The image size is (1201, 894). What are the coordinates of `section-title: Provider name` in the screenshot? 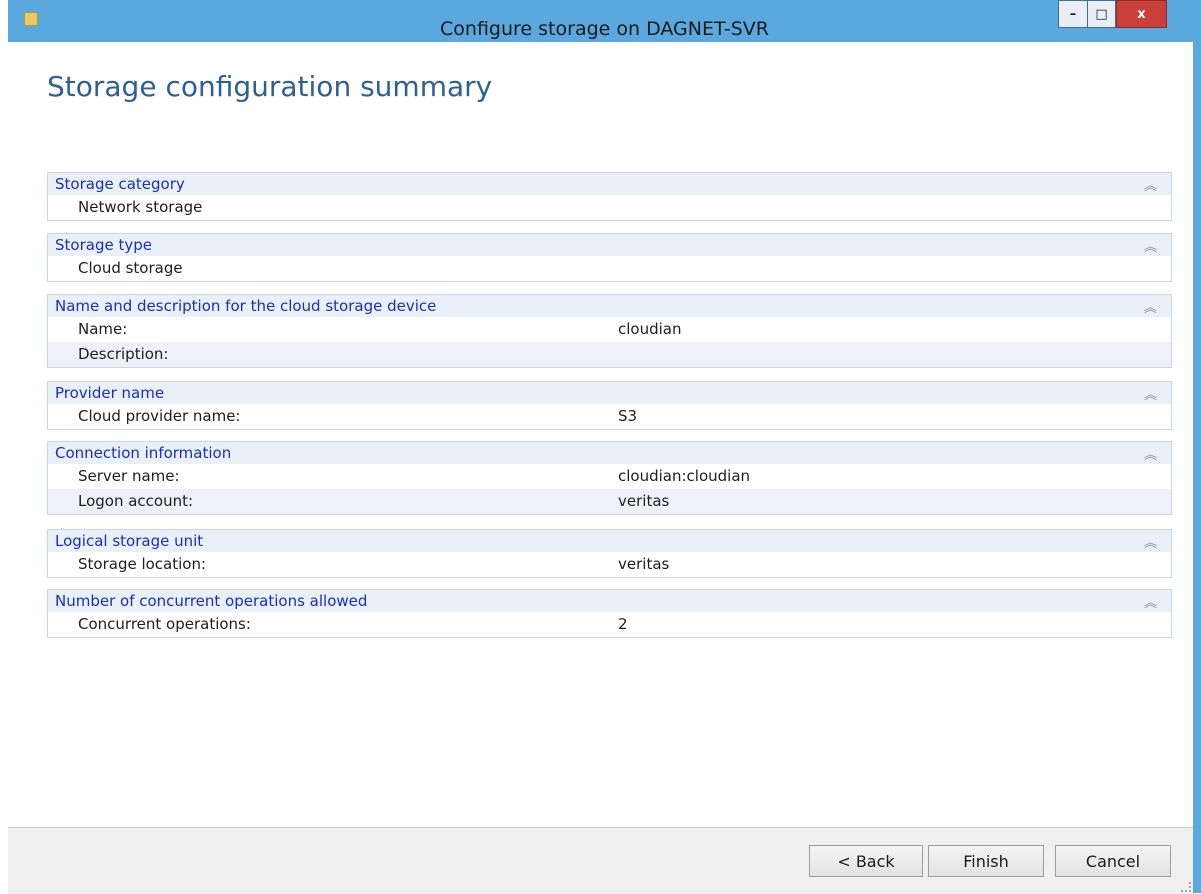 It's located at (110, 393).